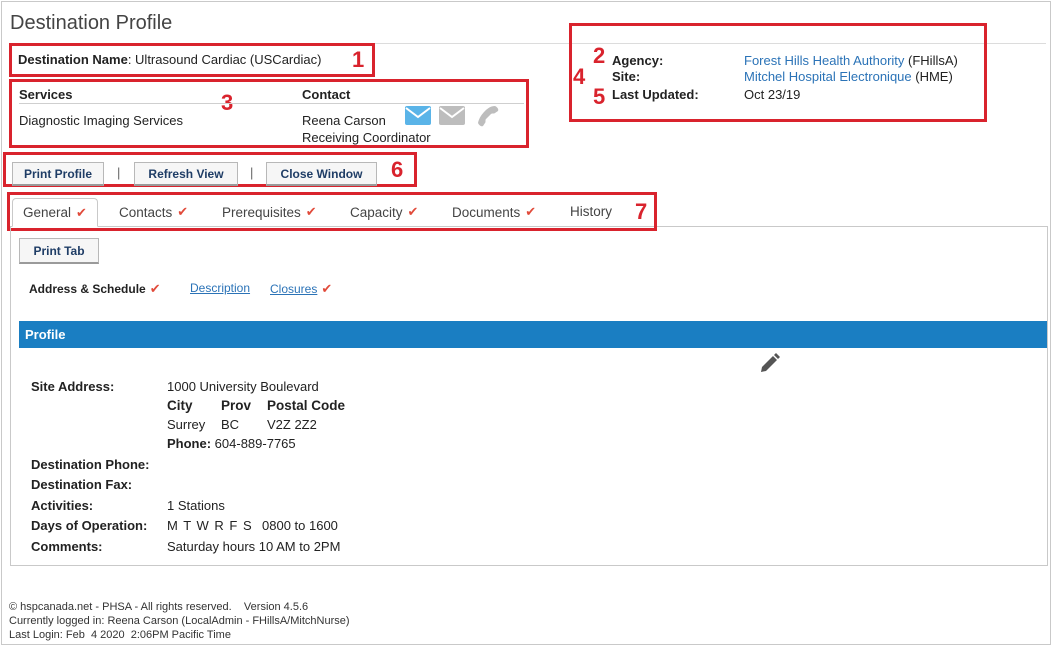 The image size is (1052, 646). What do you see at coordinates (321, 174) in the screenshot?
I see `close-window-button: Close Window` at bounding box center [321, 174].